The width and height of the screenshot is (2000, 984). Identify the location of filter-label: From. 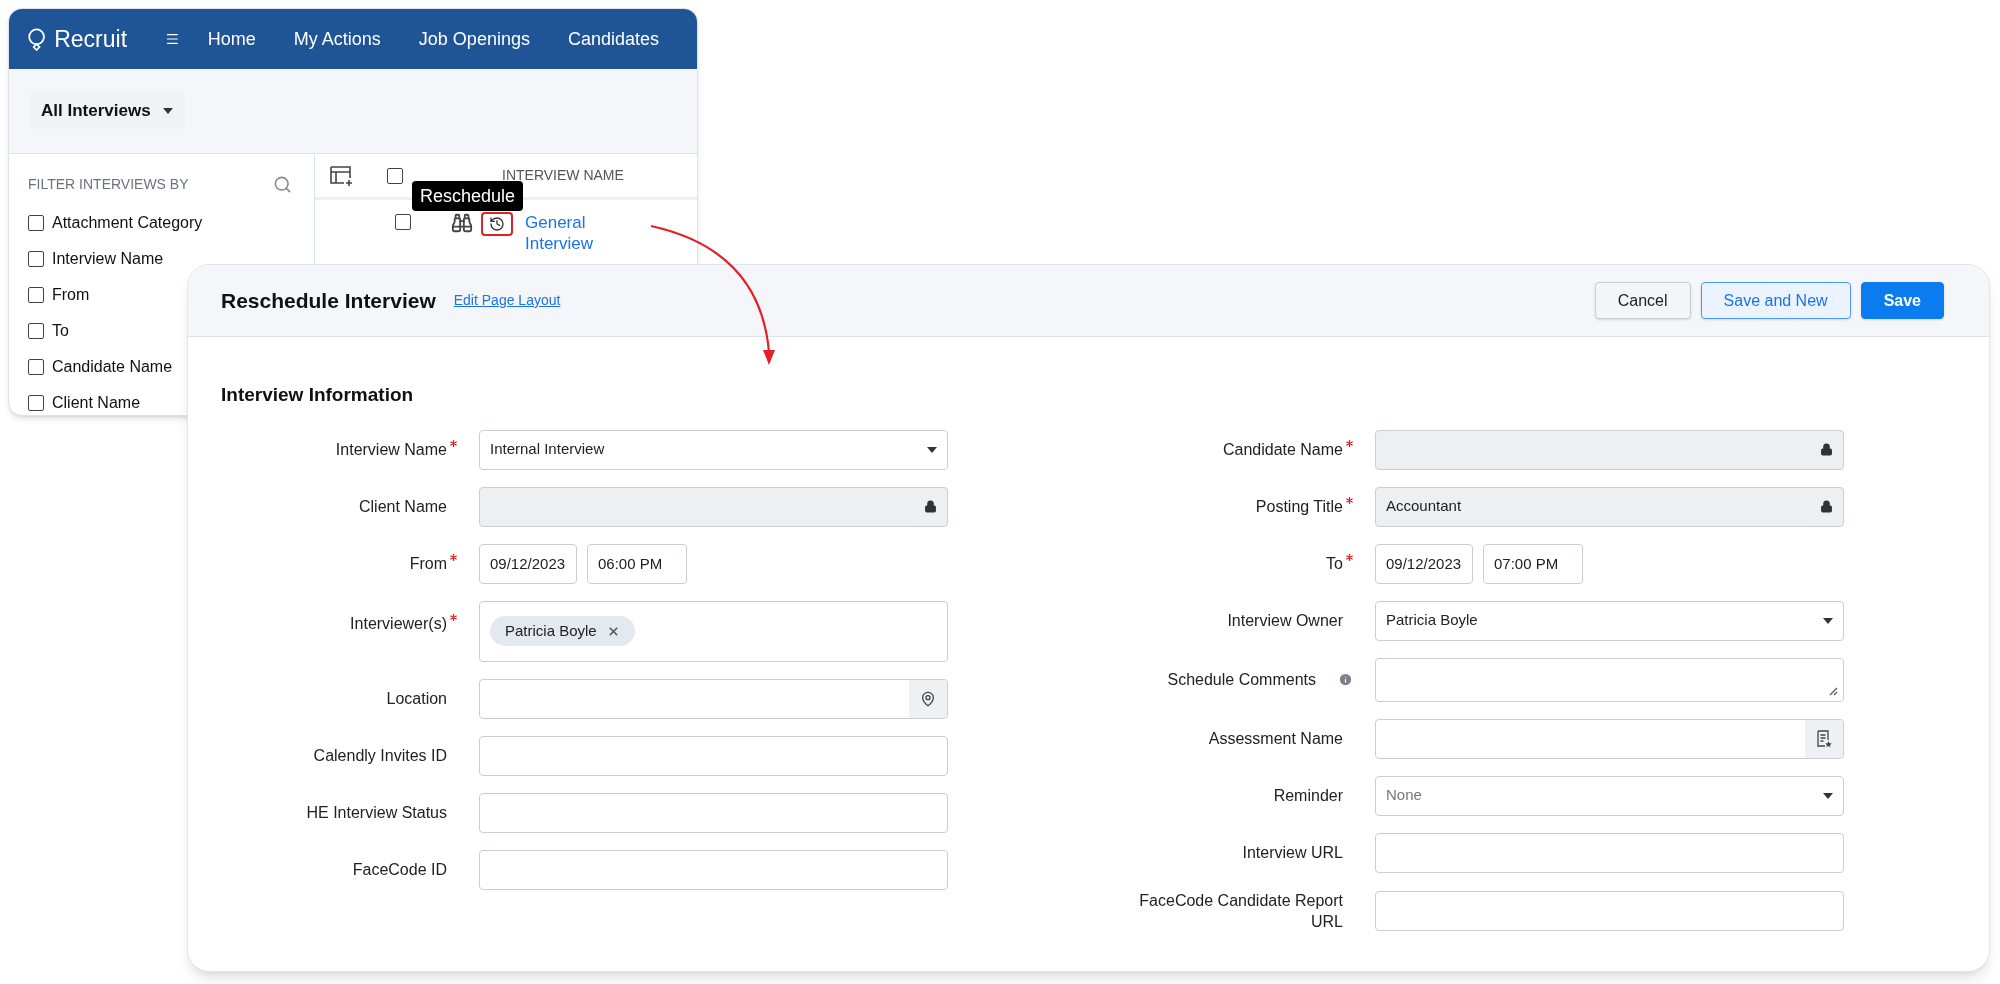
(71, 295).